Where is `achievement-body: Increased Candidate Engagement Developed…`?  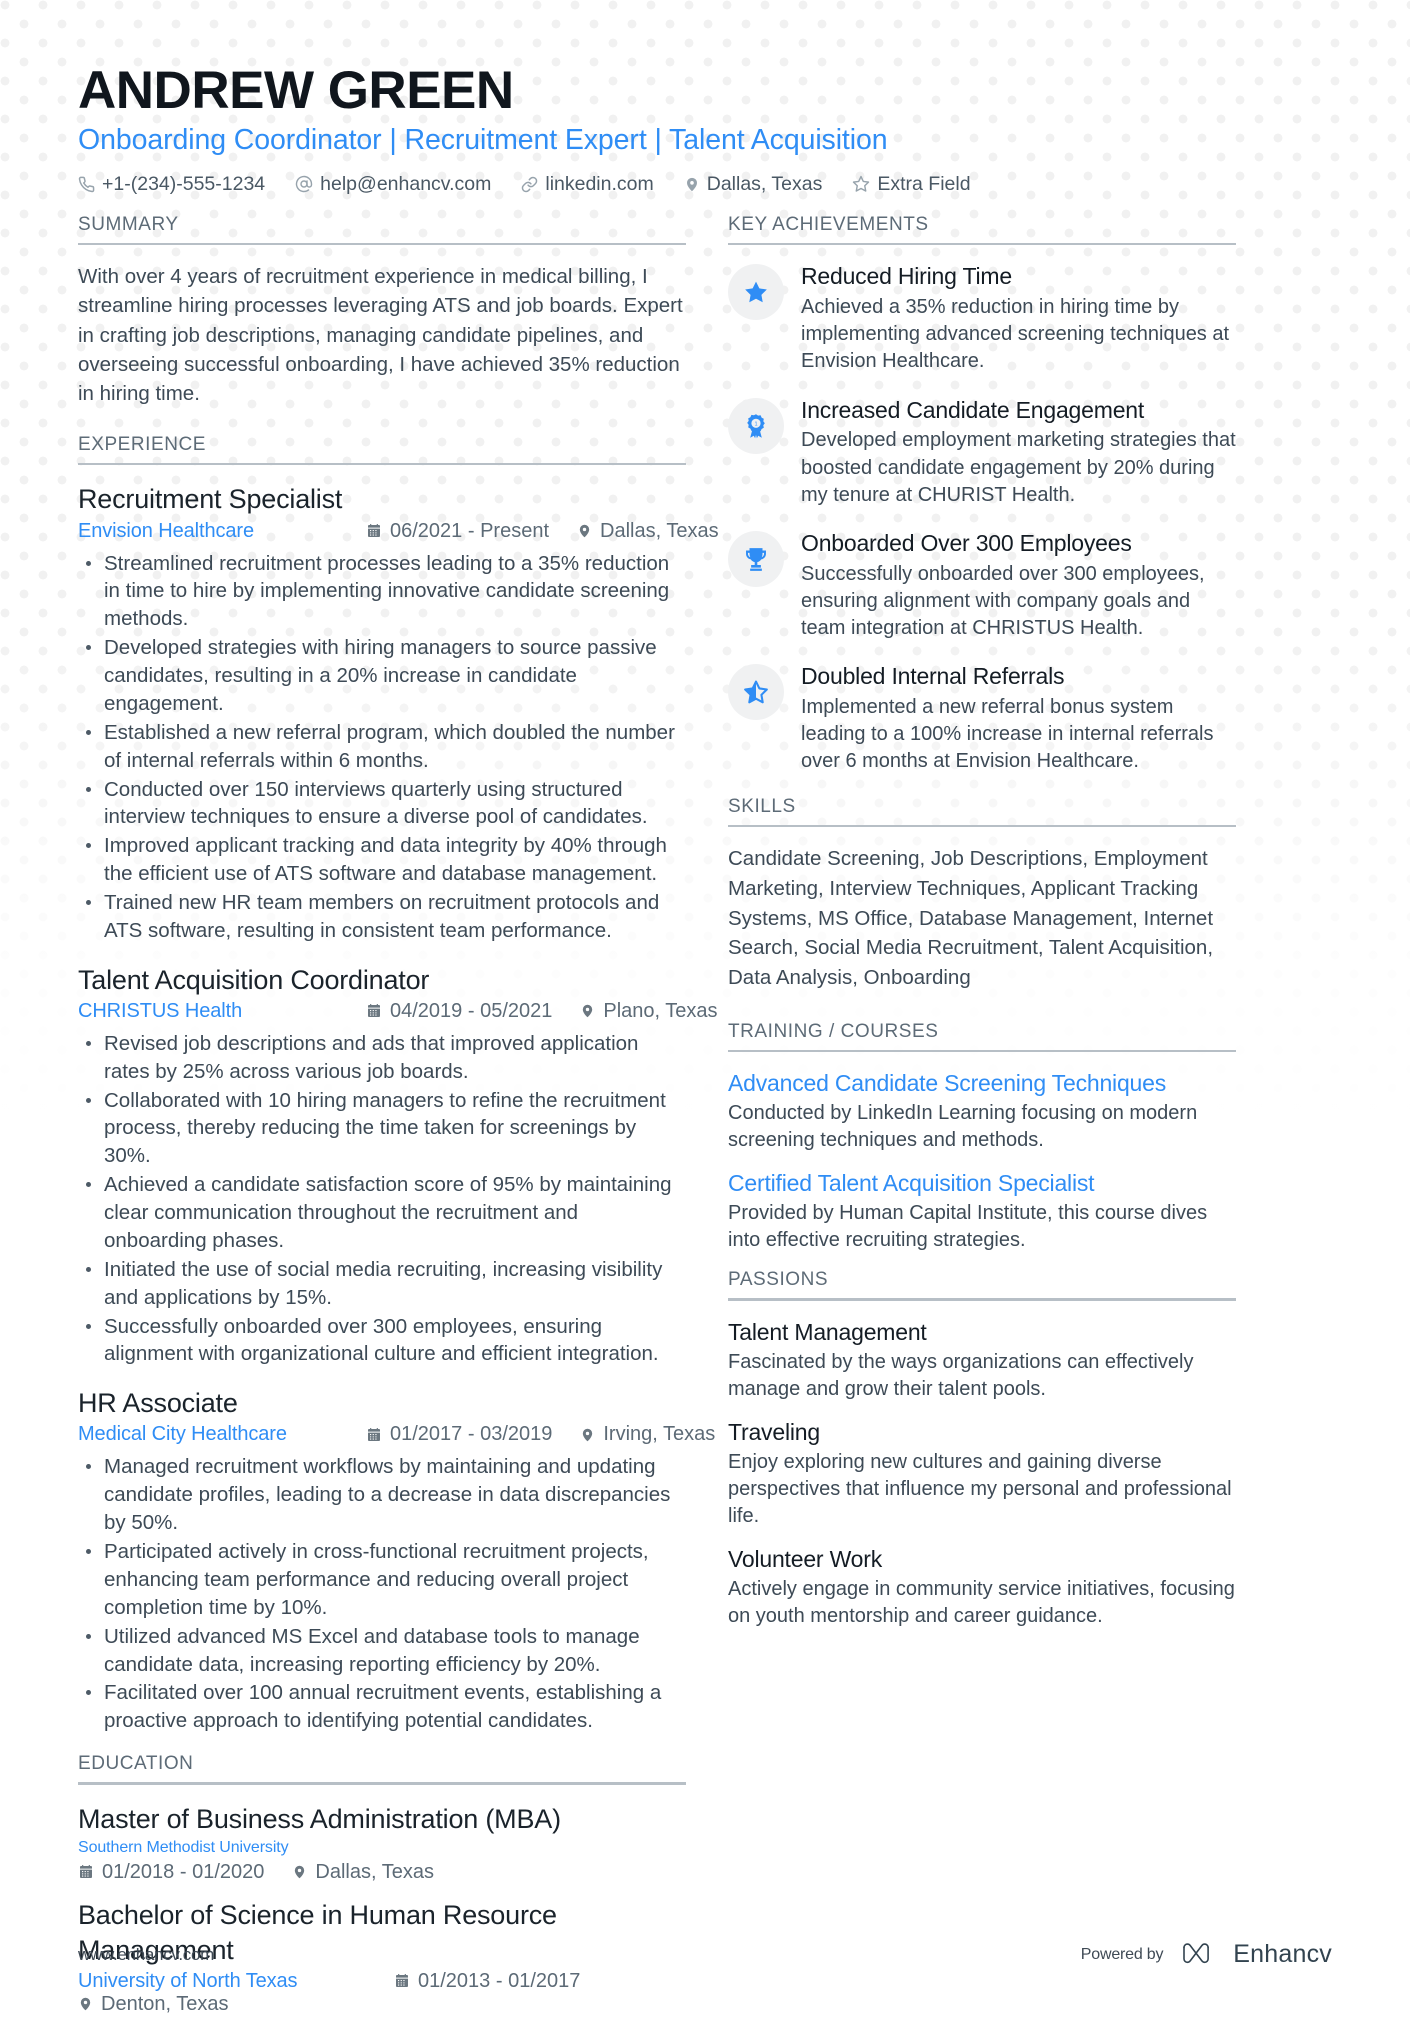
achievement-body: Increased Candidate Engagement Developed… is located at coordinates (1018, 452).